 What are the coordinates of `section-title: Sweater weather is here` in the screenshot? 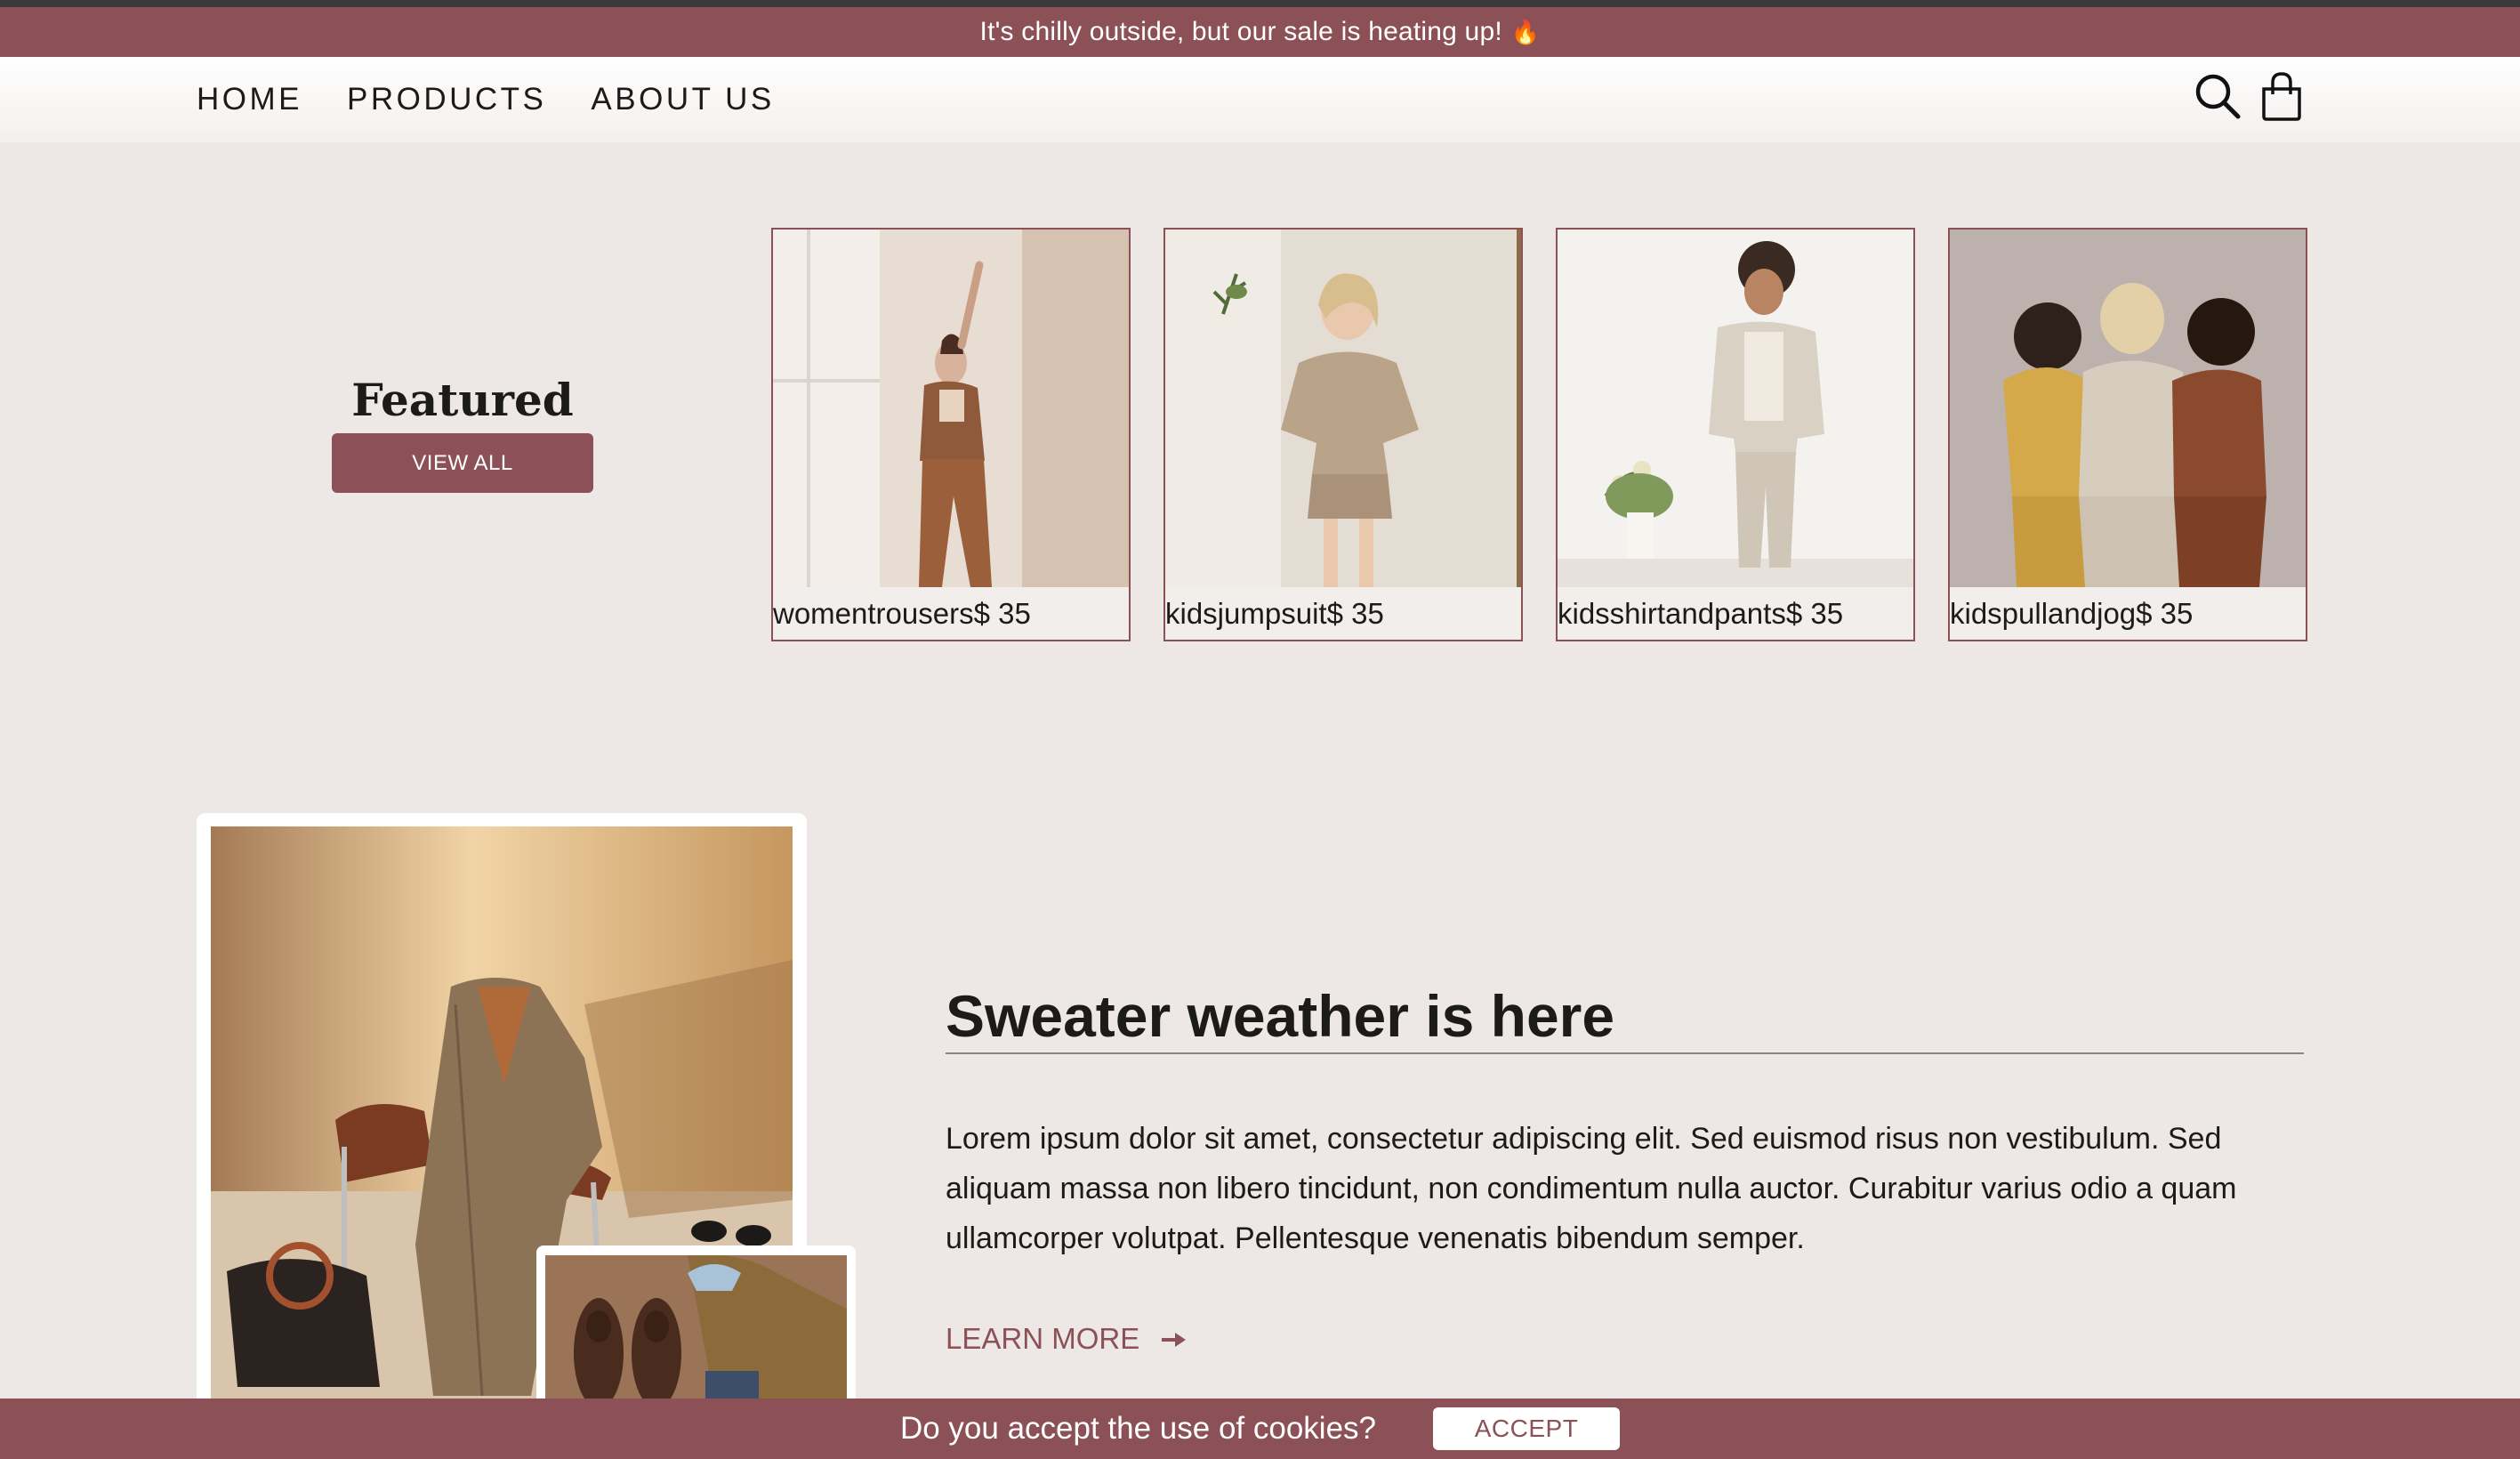 It's located at (1280, 1016).